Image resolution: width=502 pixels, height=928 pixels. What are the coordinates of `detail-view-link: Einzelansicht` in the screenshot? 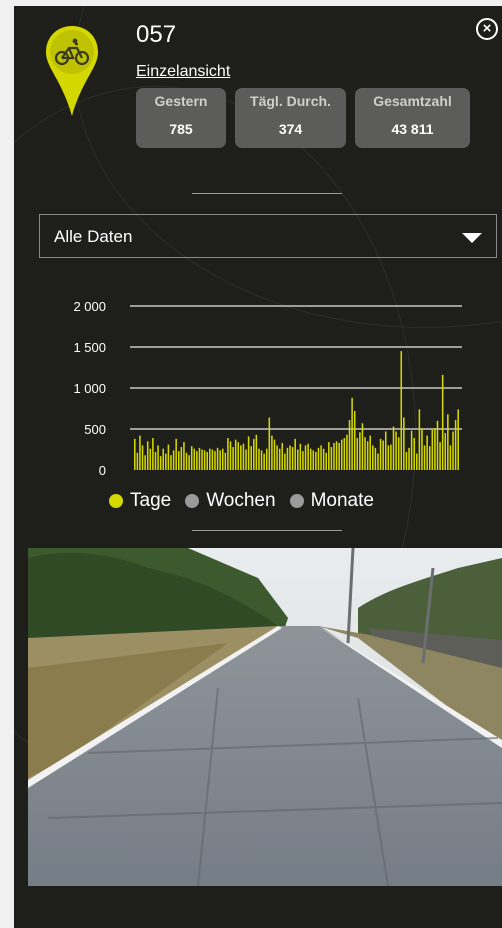 It's located at (183, 72).